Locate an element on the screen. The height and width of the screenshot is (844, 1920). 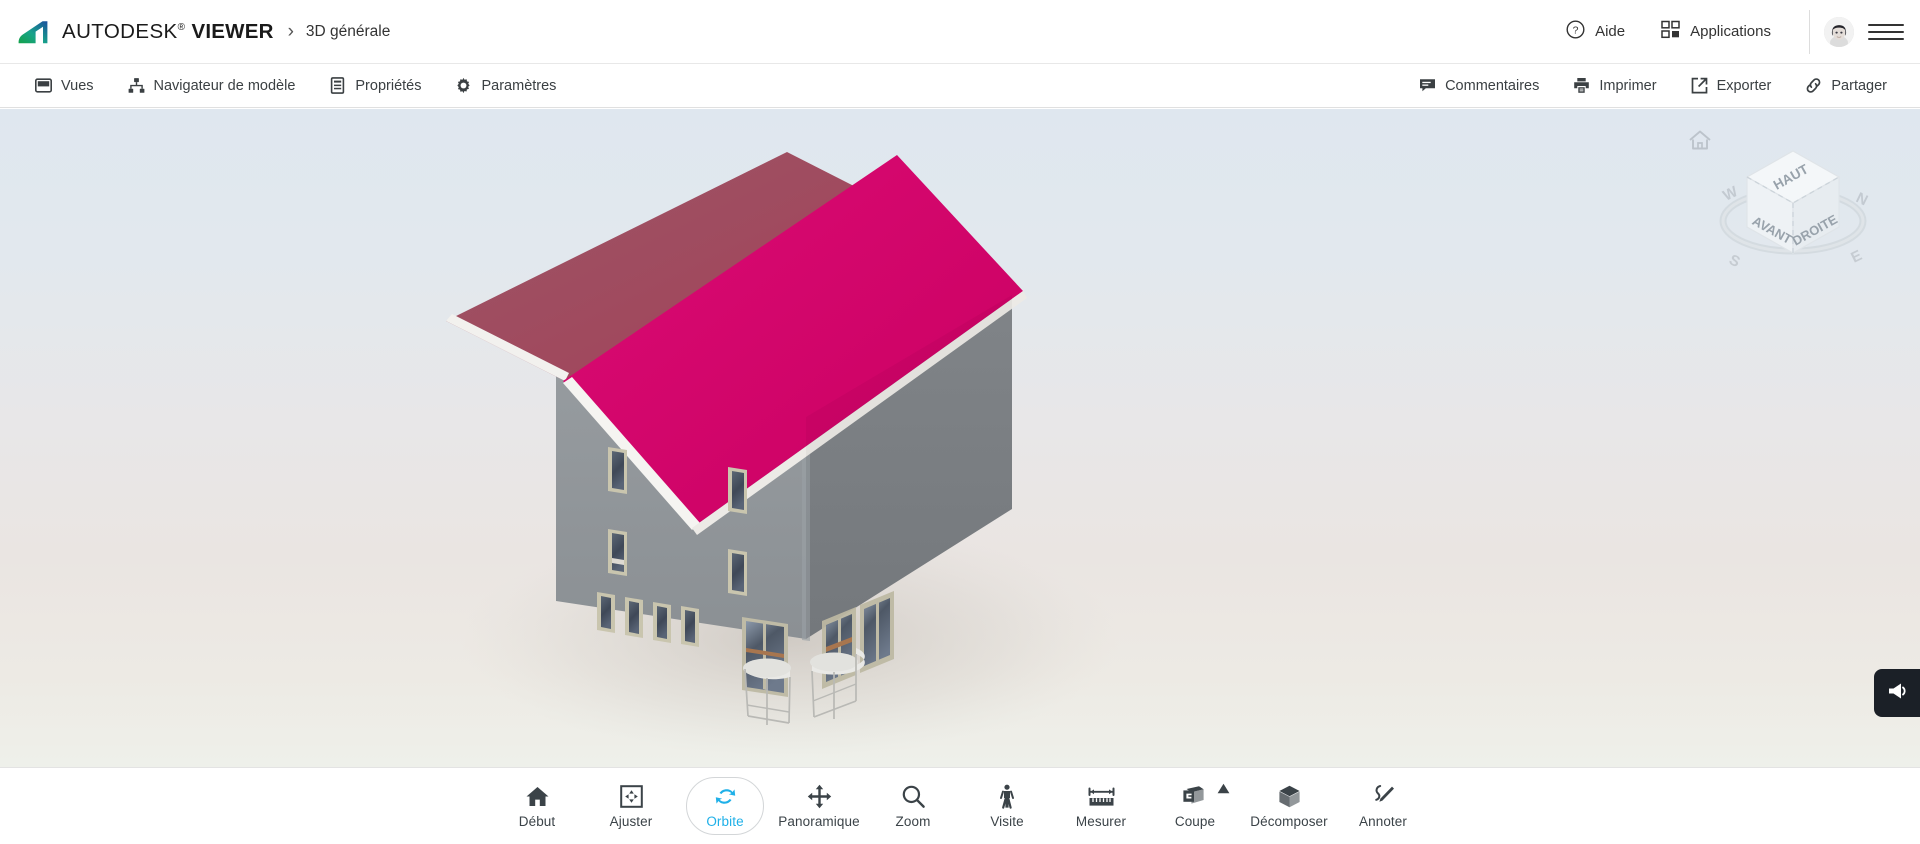
document-title: 3D générale is located at coordinates (348, 31).